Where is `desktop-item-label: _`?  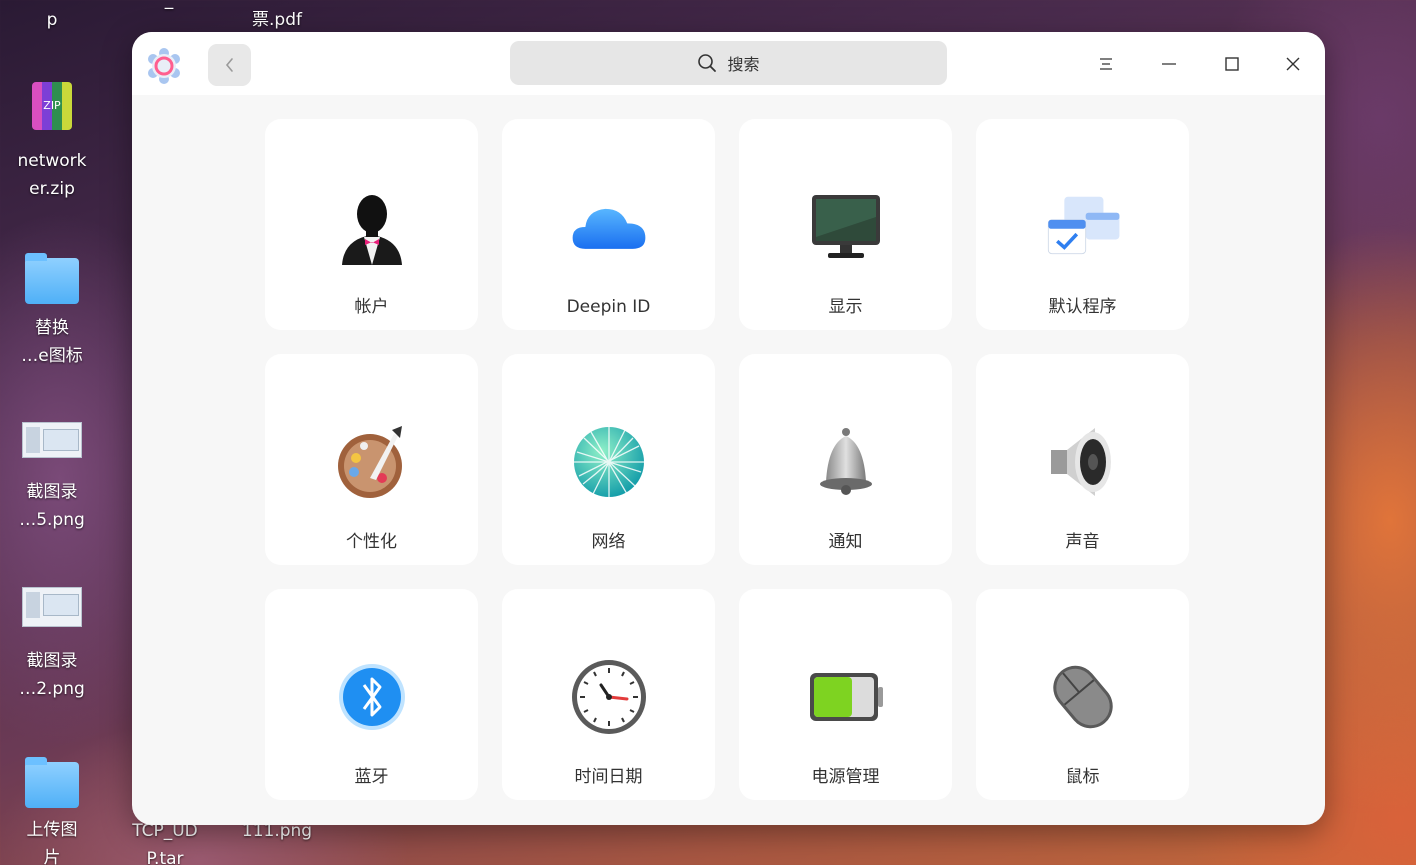 desktop-item-label: _ is located at coordinates (169, 5).